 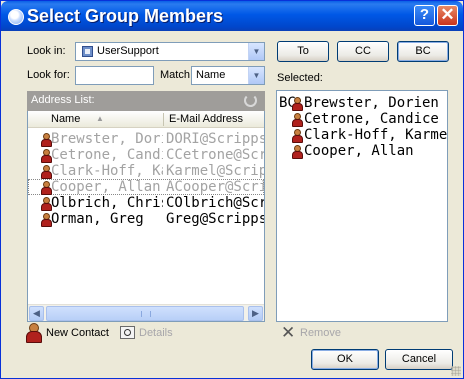 I want to click on resize-grip-icon, so click(x=456, y=371).